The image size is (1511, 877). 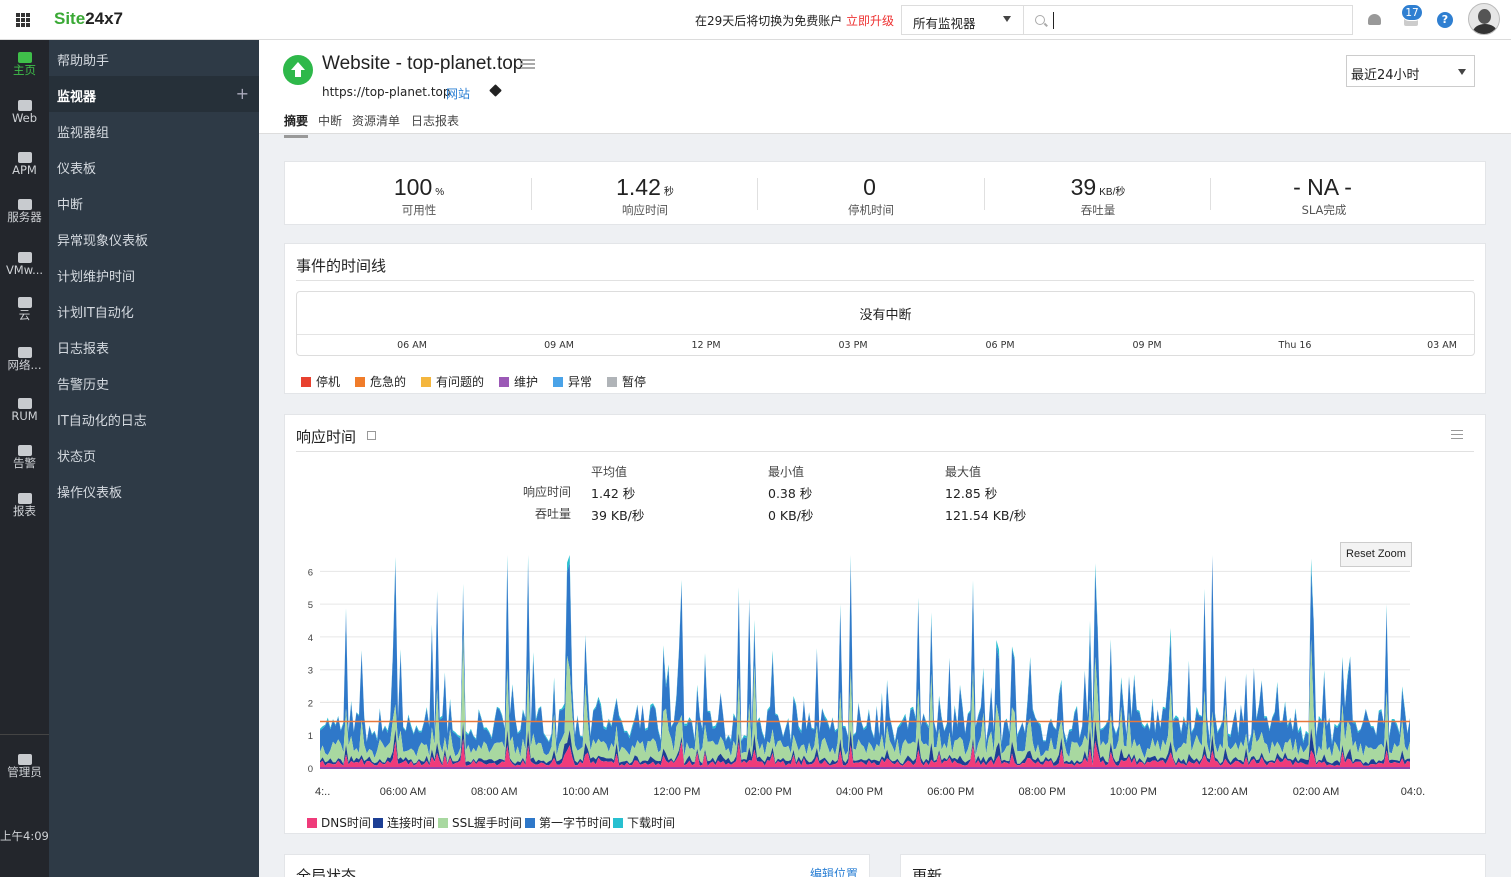 I want to click on nav-item-monitor-groups: 监视器组, so click(x=154, y=130).